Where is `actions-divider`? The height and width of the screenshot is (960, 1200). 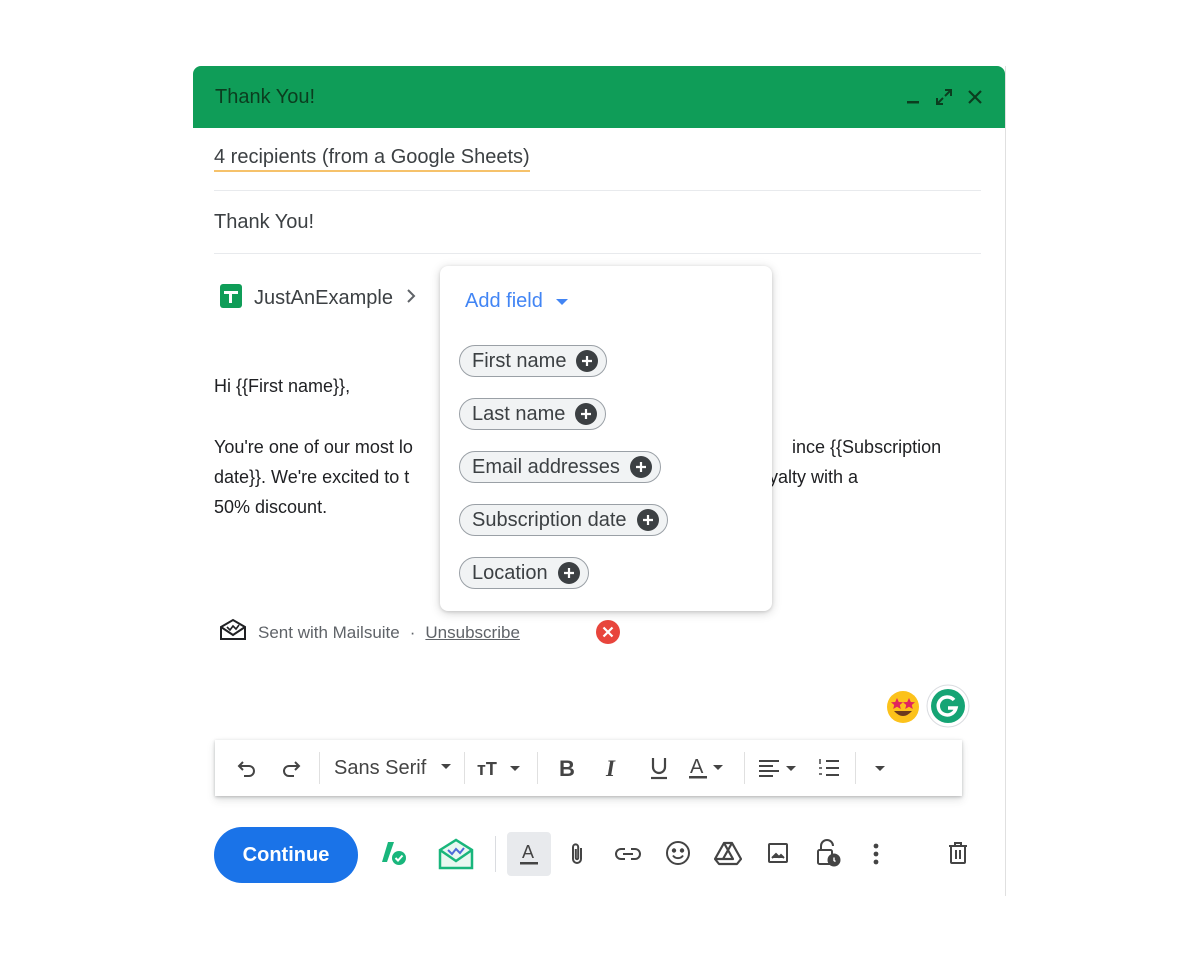
actions-divider is located at coordinates (495, 854).